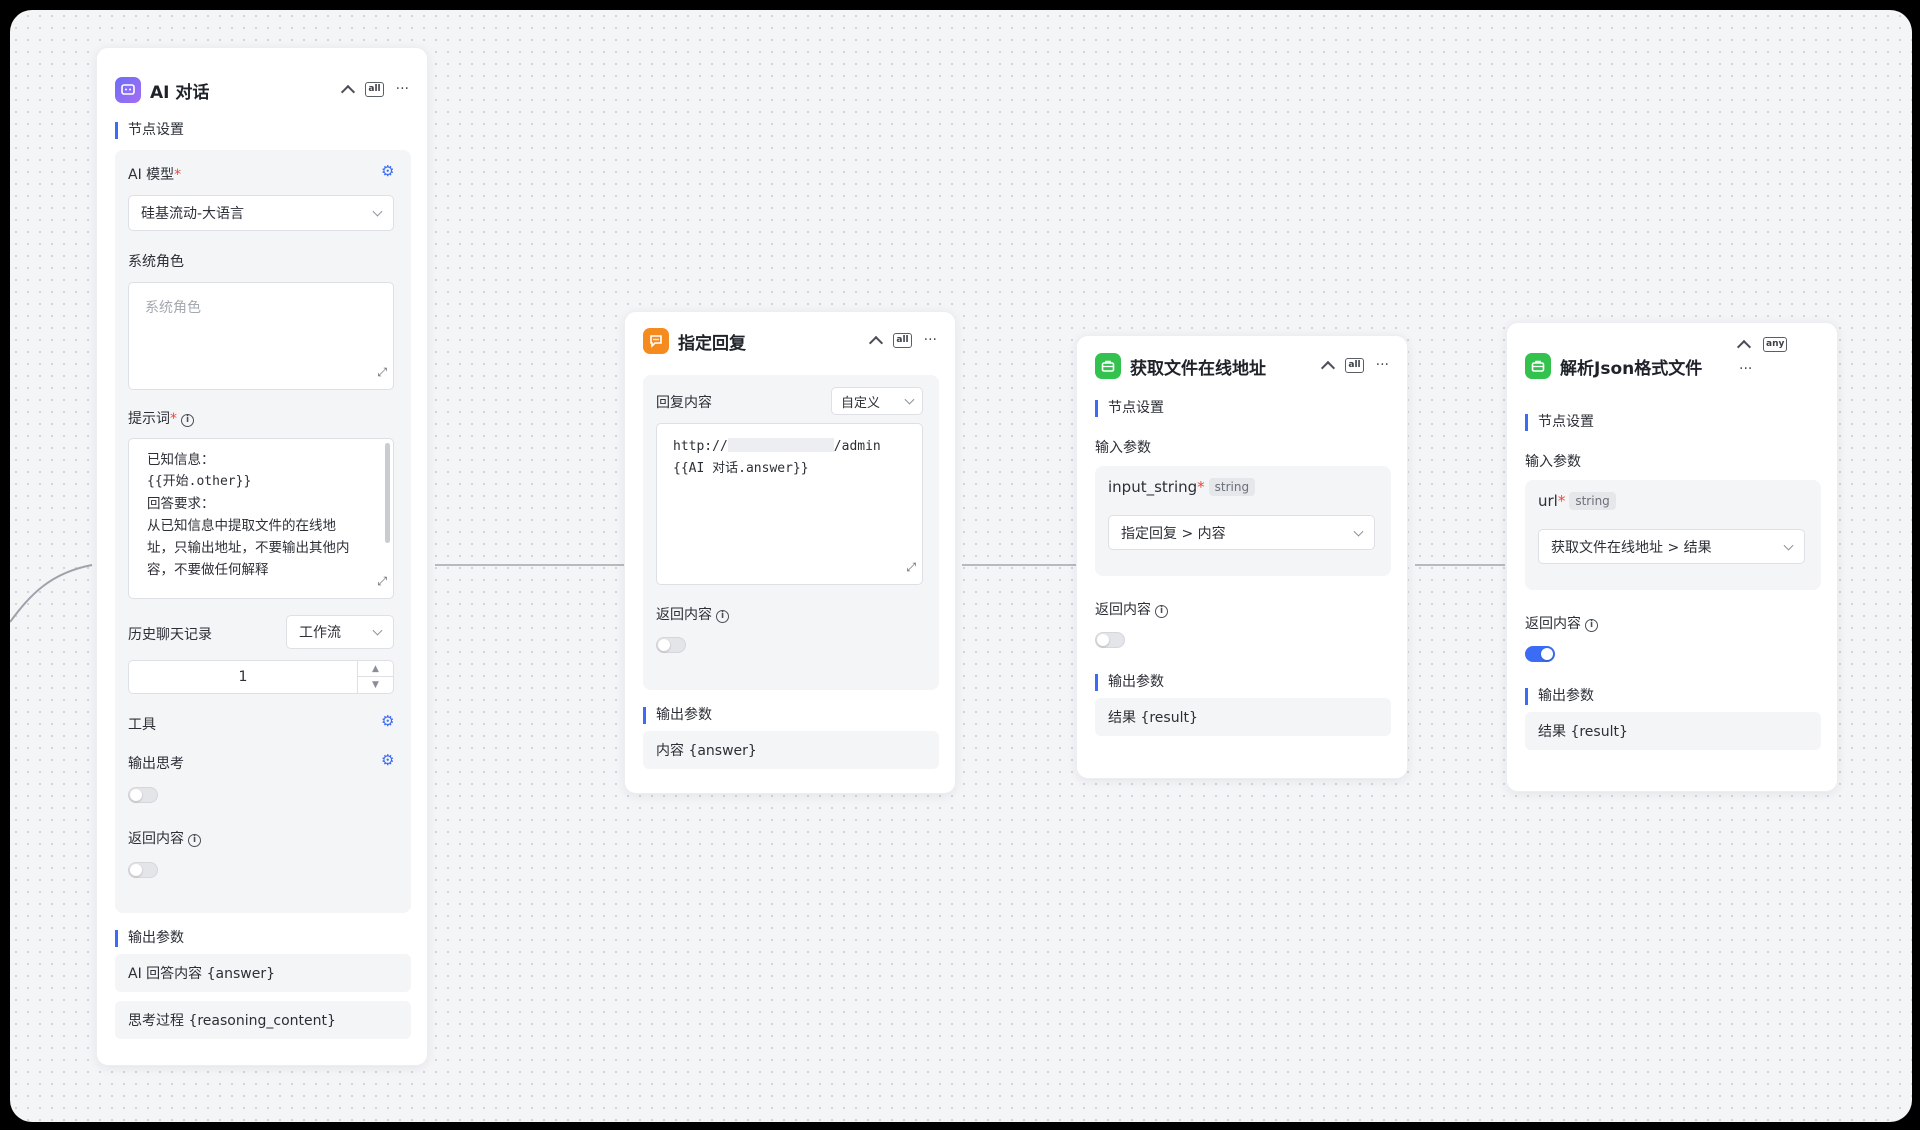 This screenshot has width=1920, height=1130. What do you see at coordinates (261, 336) in the screenshot?
I see `system-role-input: 系统角色 ⤢` at bounding box center [261, 336].